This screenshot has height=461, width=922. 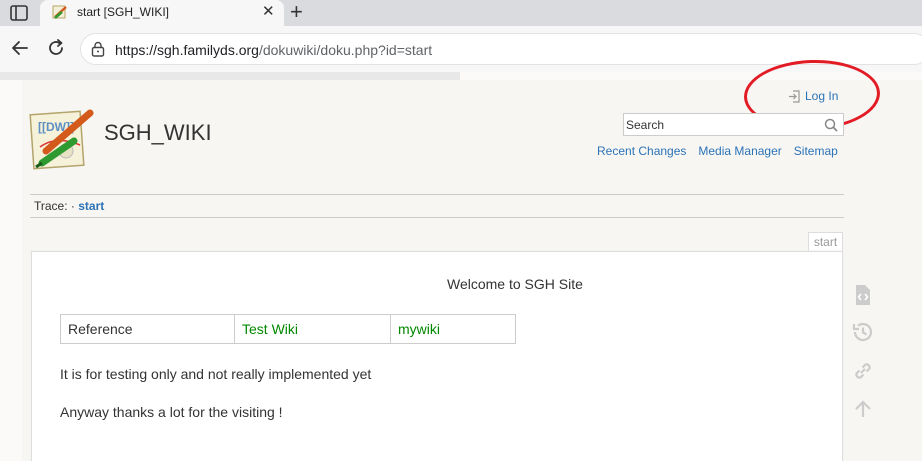 What do you see at coordinates (831, 125) in the screenshot?
I see `search-icon` at bounding box center [831, 125].